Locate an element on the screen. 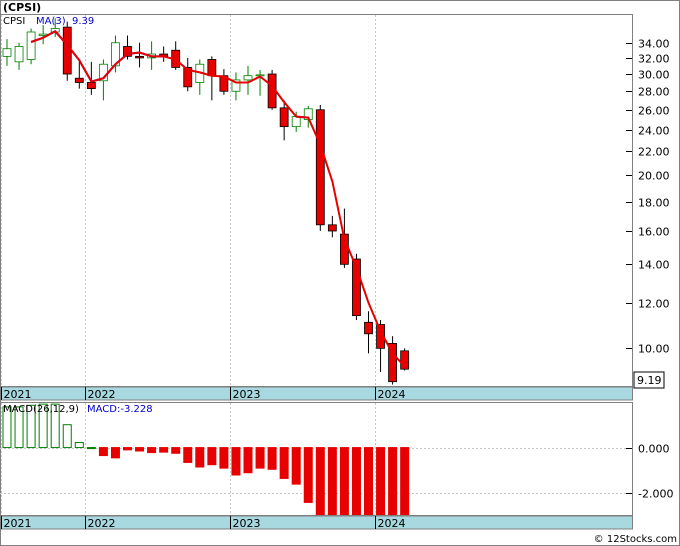  price-legend-ma: MA(3) is located at coordinates (51, 21).